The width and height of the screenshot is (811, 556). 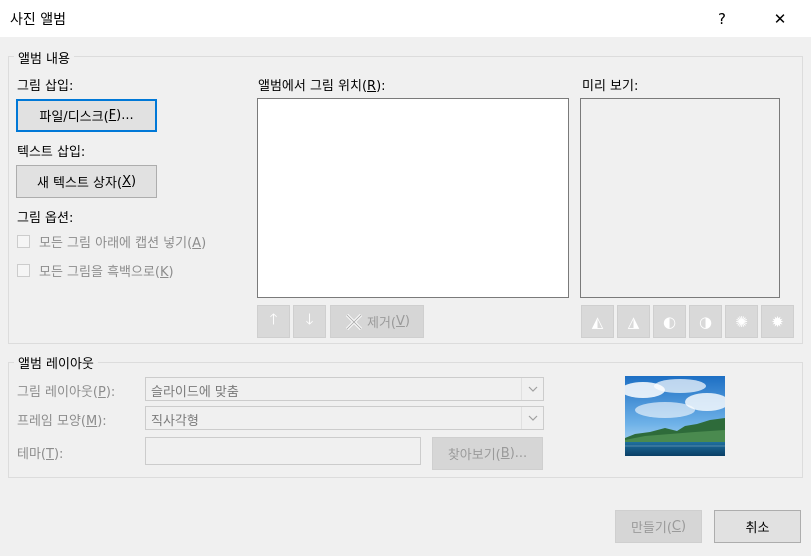 I want to click on brightness-down-button: ✹, so click(x=777, y=321).